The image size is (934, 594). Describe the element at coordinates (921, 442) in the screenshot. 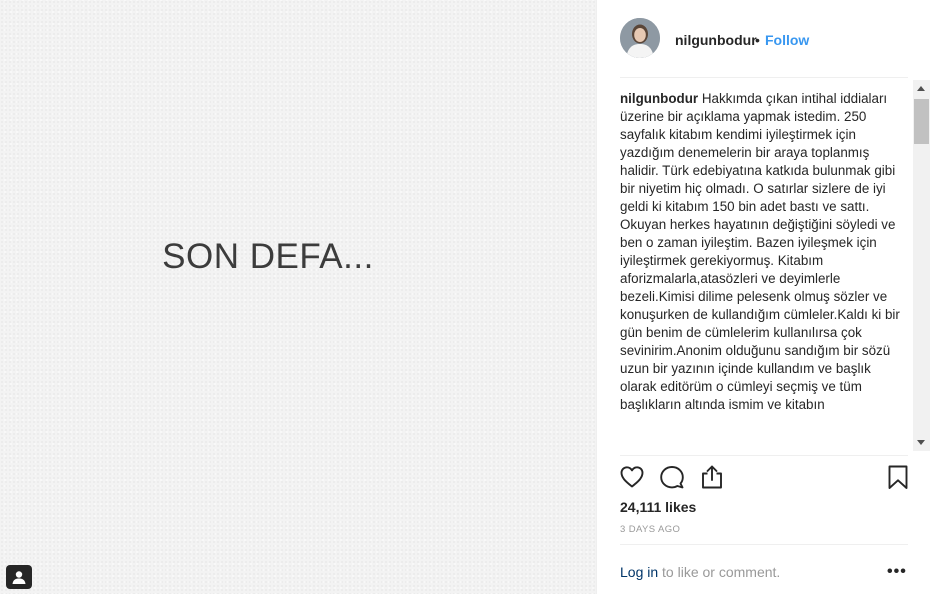

I see `scroll-down-arrow-icon` at that location.